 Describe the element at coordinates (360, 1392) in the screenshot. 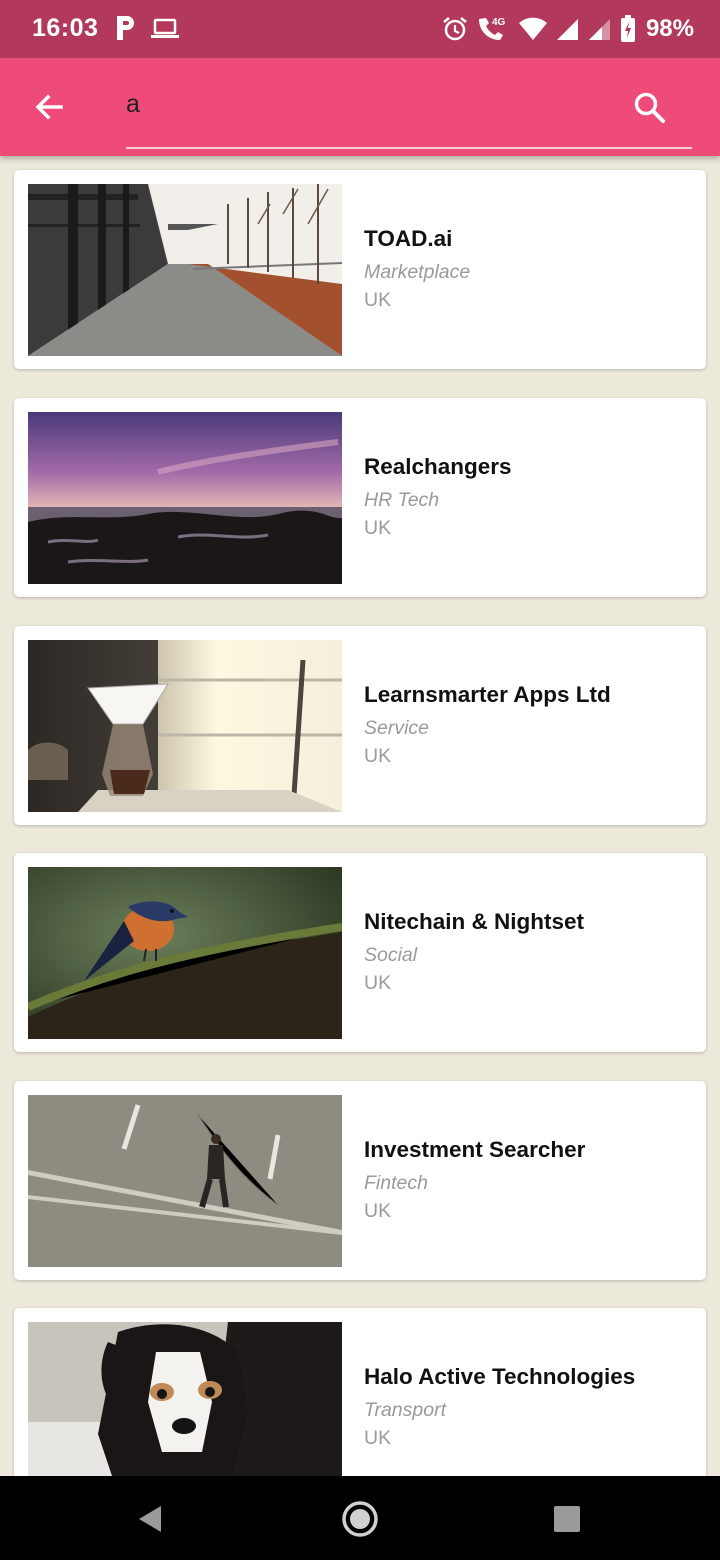

I see `result-card: Halo Active Technologies Transport UK` at that location.